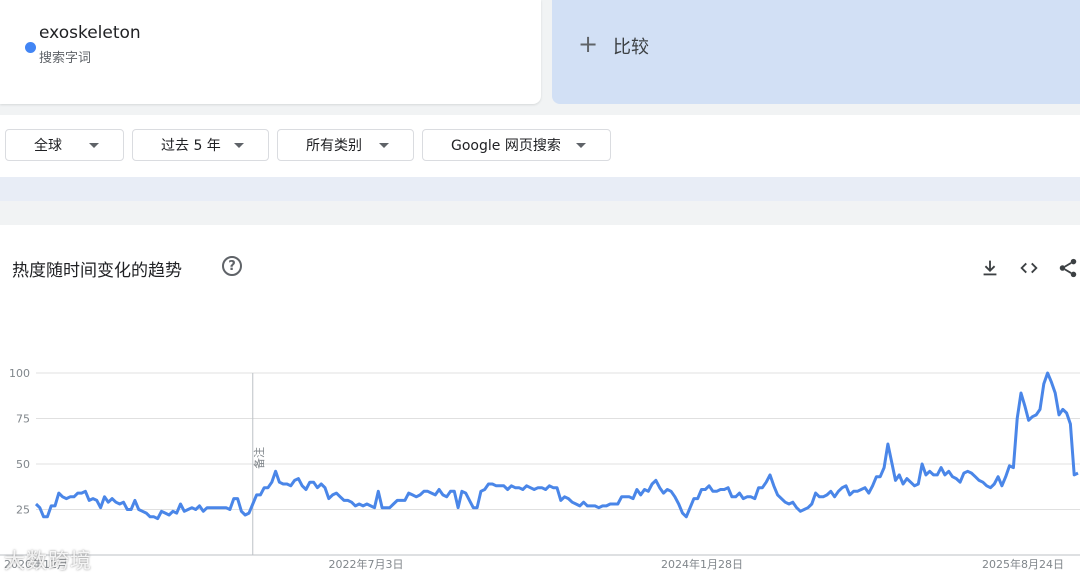  What do you see at coordinates (588, 44) in the screenshot?
I see `plus-icon: +` at bounding box center [588, 44].